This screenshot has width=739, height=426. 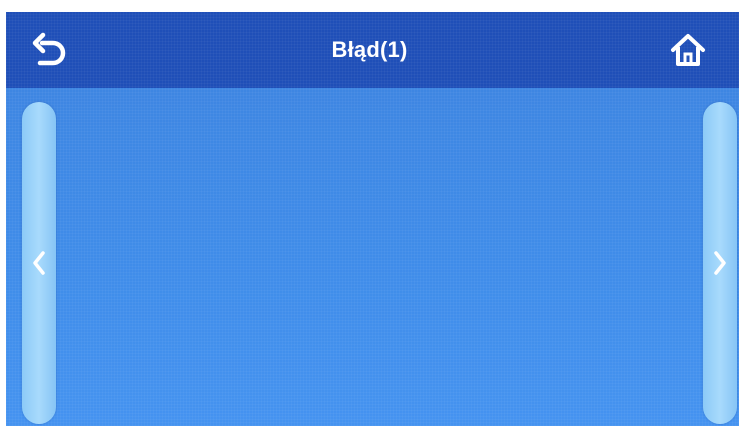 I want to click on next-page-button, so click(x=720, y=263).